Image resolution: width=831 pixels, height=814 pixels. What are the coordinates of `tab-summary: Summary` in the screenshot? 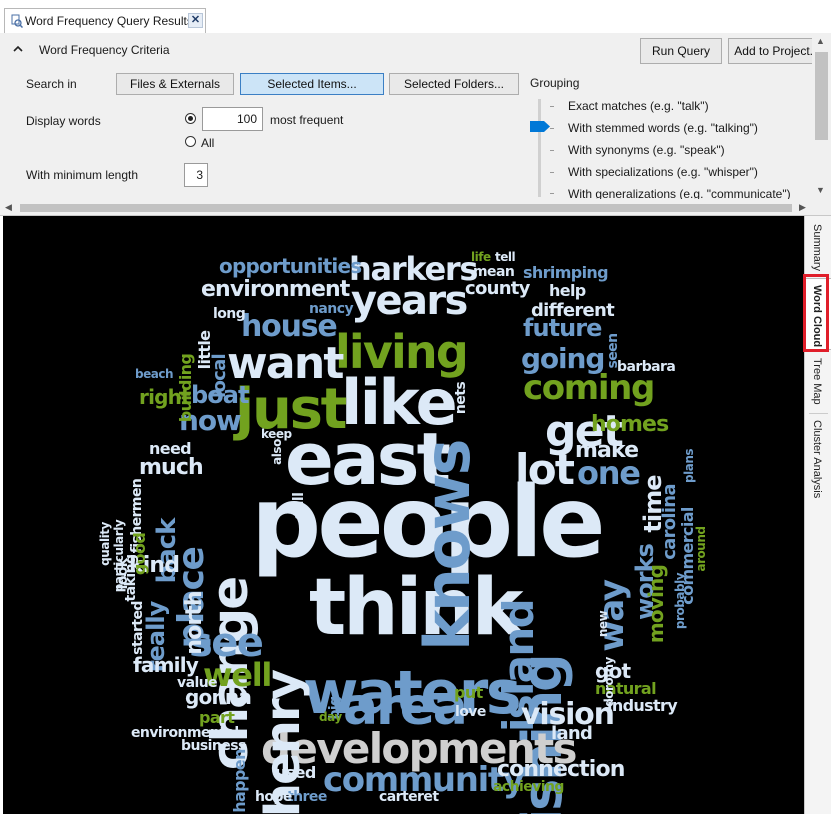 It's located at (818, 249).